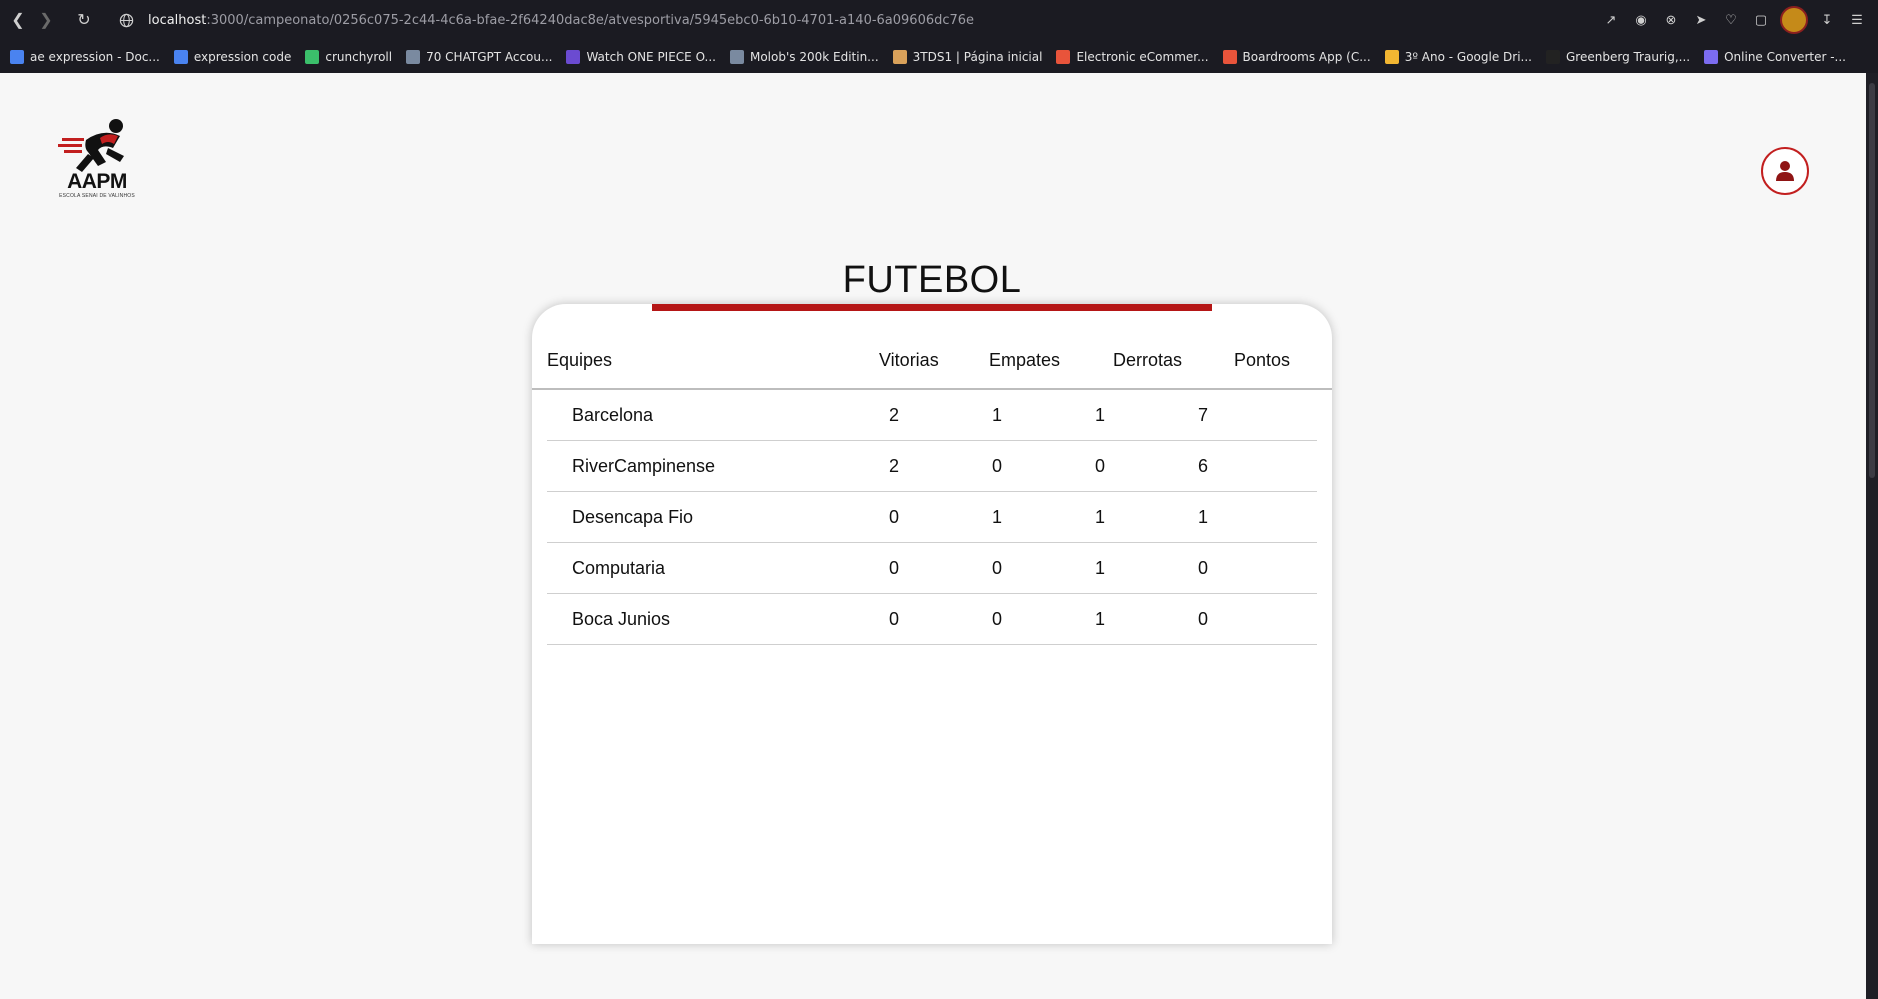 The image size is (1878, 999). Describe the element at coordinates (1731, 20) in the screenshot. I see `heart-icon: ♡` at that location.